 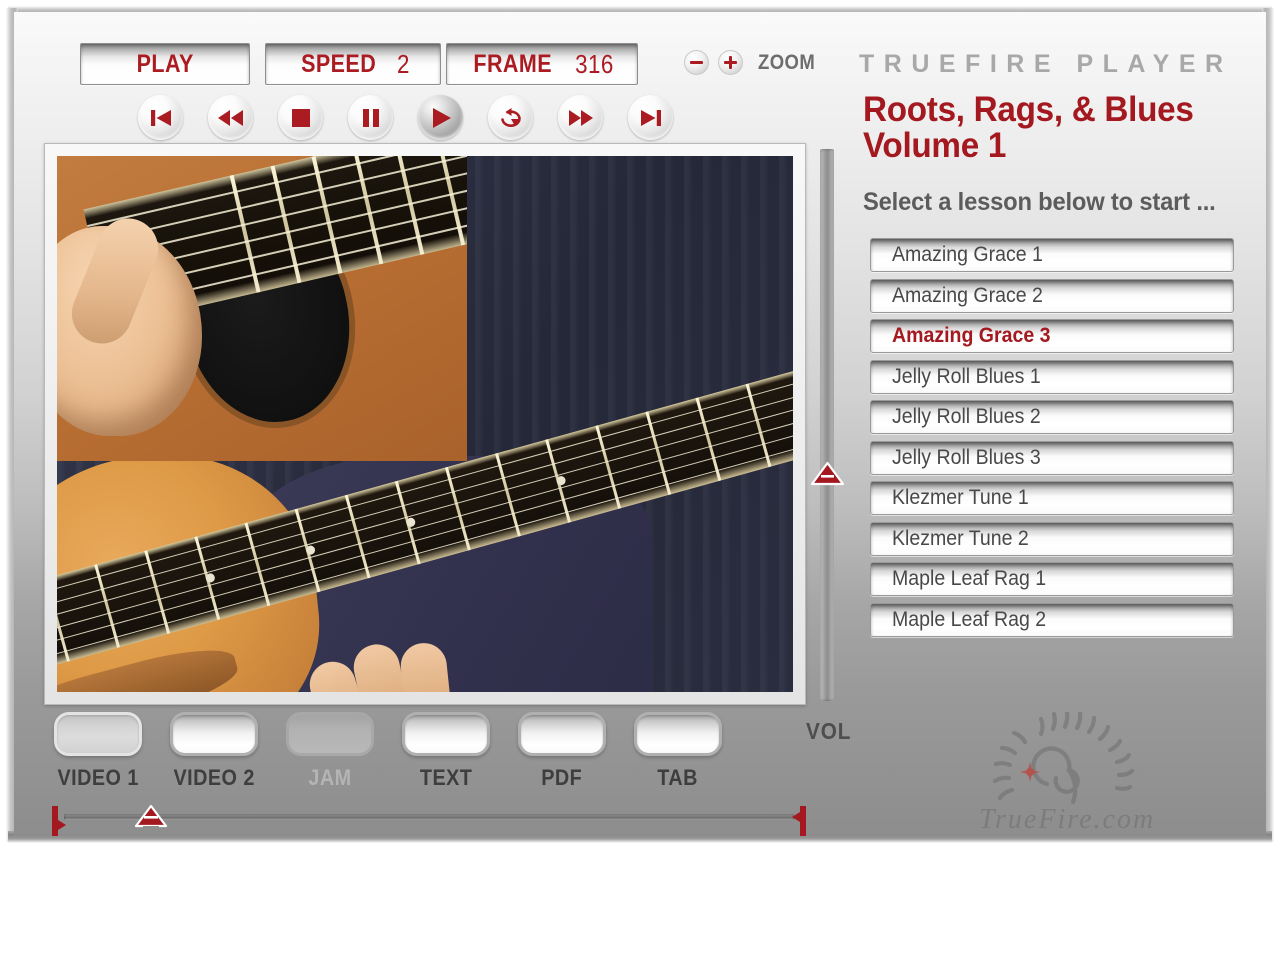 What do you see at coordinates (59, 823) in the screenshot?
I see `loop-in-marker` at bounding box center [59, 823].